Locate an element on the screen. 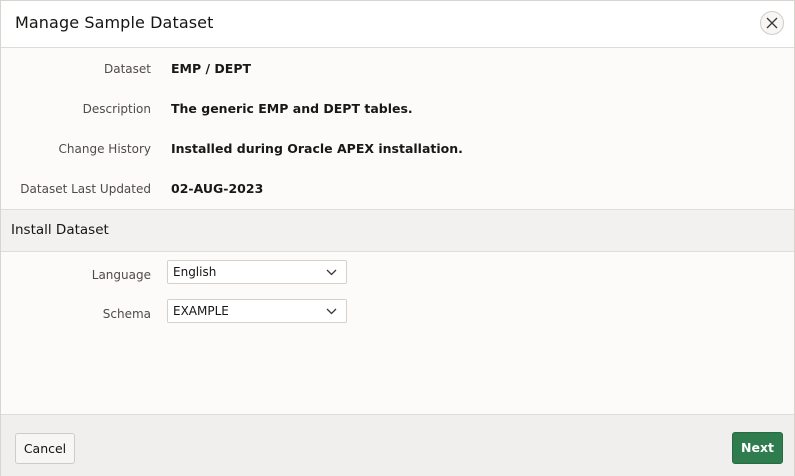 The image size is (795, 476). detail-value: The generic EMP and DEPT tables. is located at coordinates (292, 108).